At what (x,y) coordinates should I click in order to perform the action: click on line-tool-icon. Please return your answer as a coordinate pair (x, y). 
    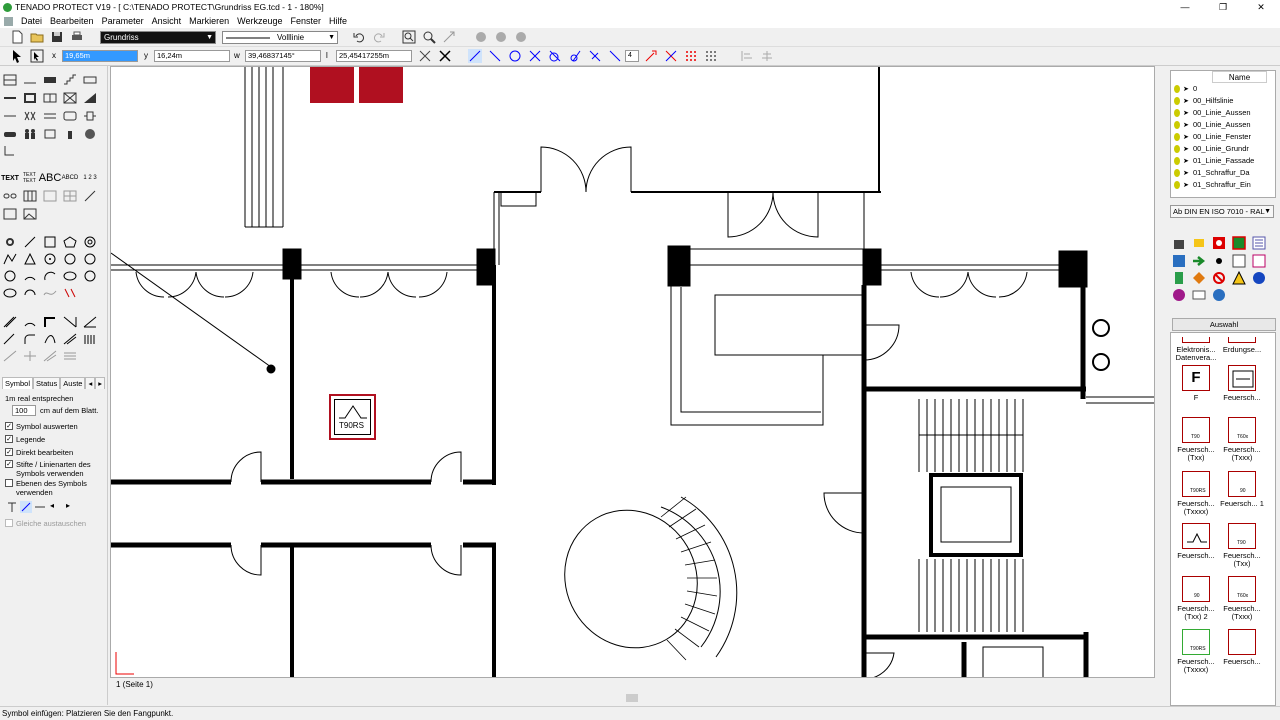
    Looking at the image, I should click on (10, 98).